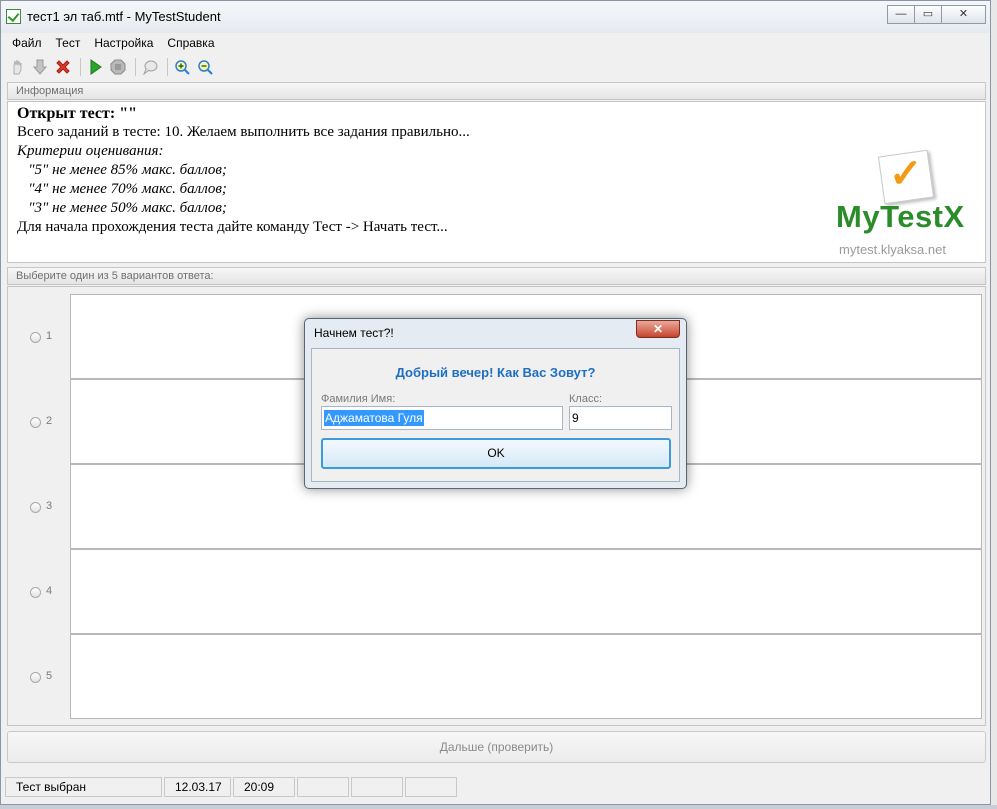 The width and height of the screenshot is (997, 809). Describe the element at coordinates (150, 67) in the screenshot. I see `speech-bubble-icon` at that location.